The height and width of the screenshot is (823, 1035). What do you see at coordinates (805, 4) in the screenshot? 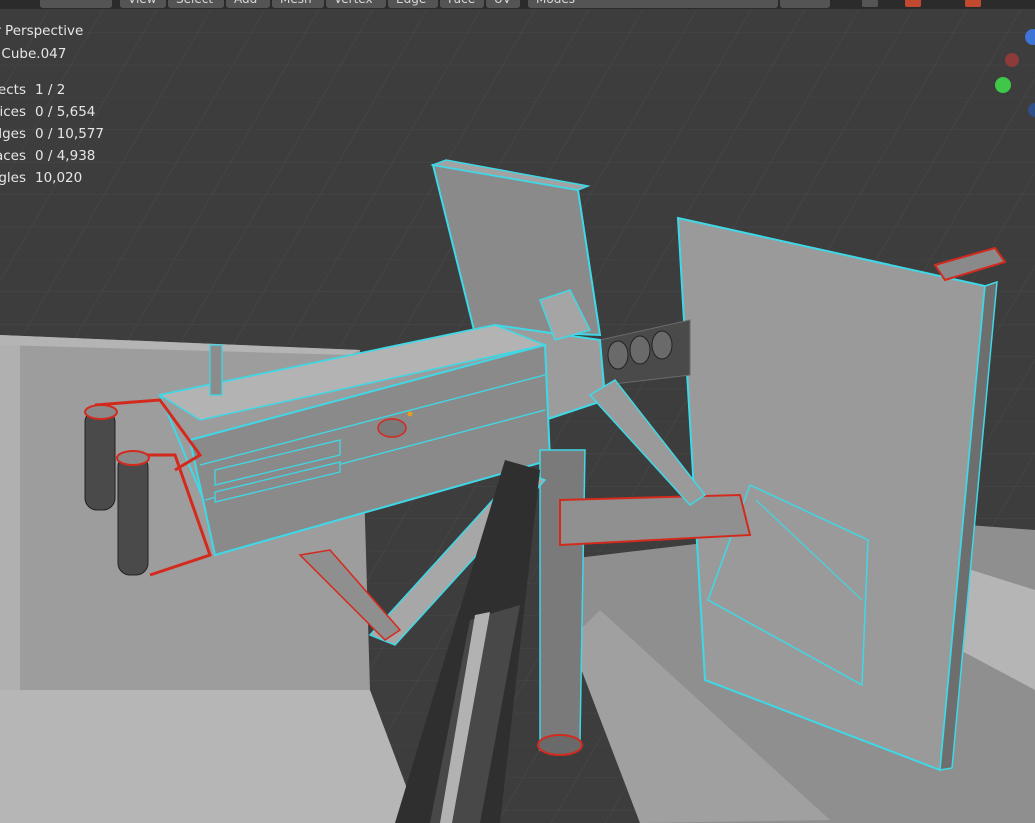
I see `header-icons-right-a` at bounding box center [805, 4].